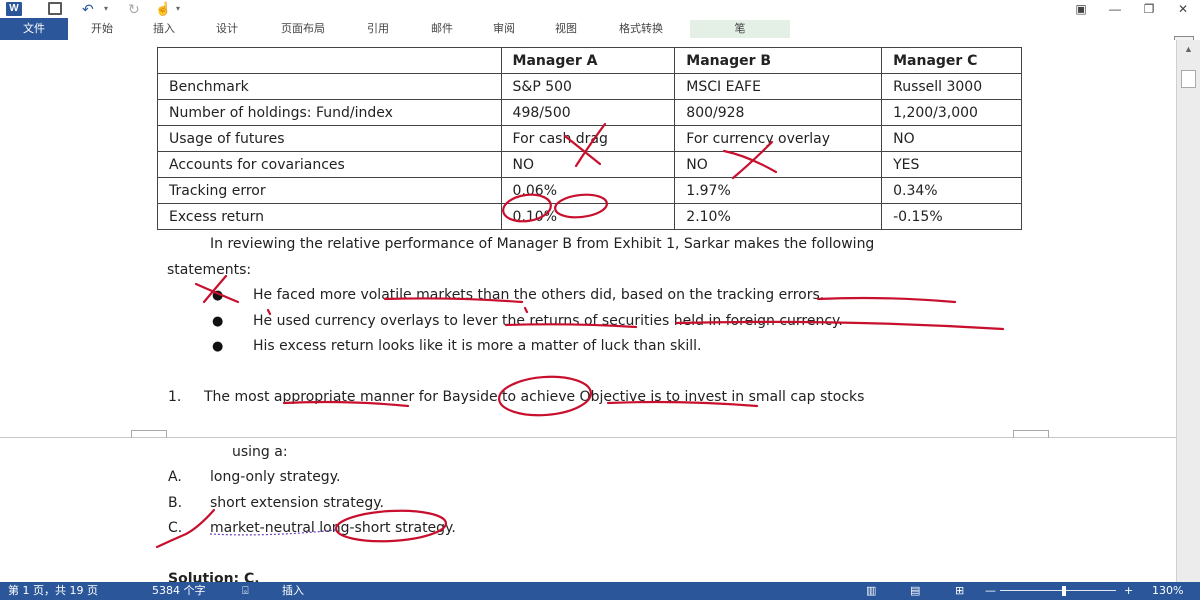 Image resolution: width=1200 pixels, height=600 pixels. I want to click on undo-icon: ↶, so click(88, 9).